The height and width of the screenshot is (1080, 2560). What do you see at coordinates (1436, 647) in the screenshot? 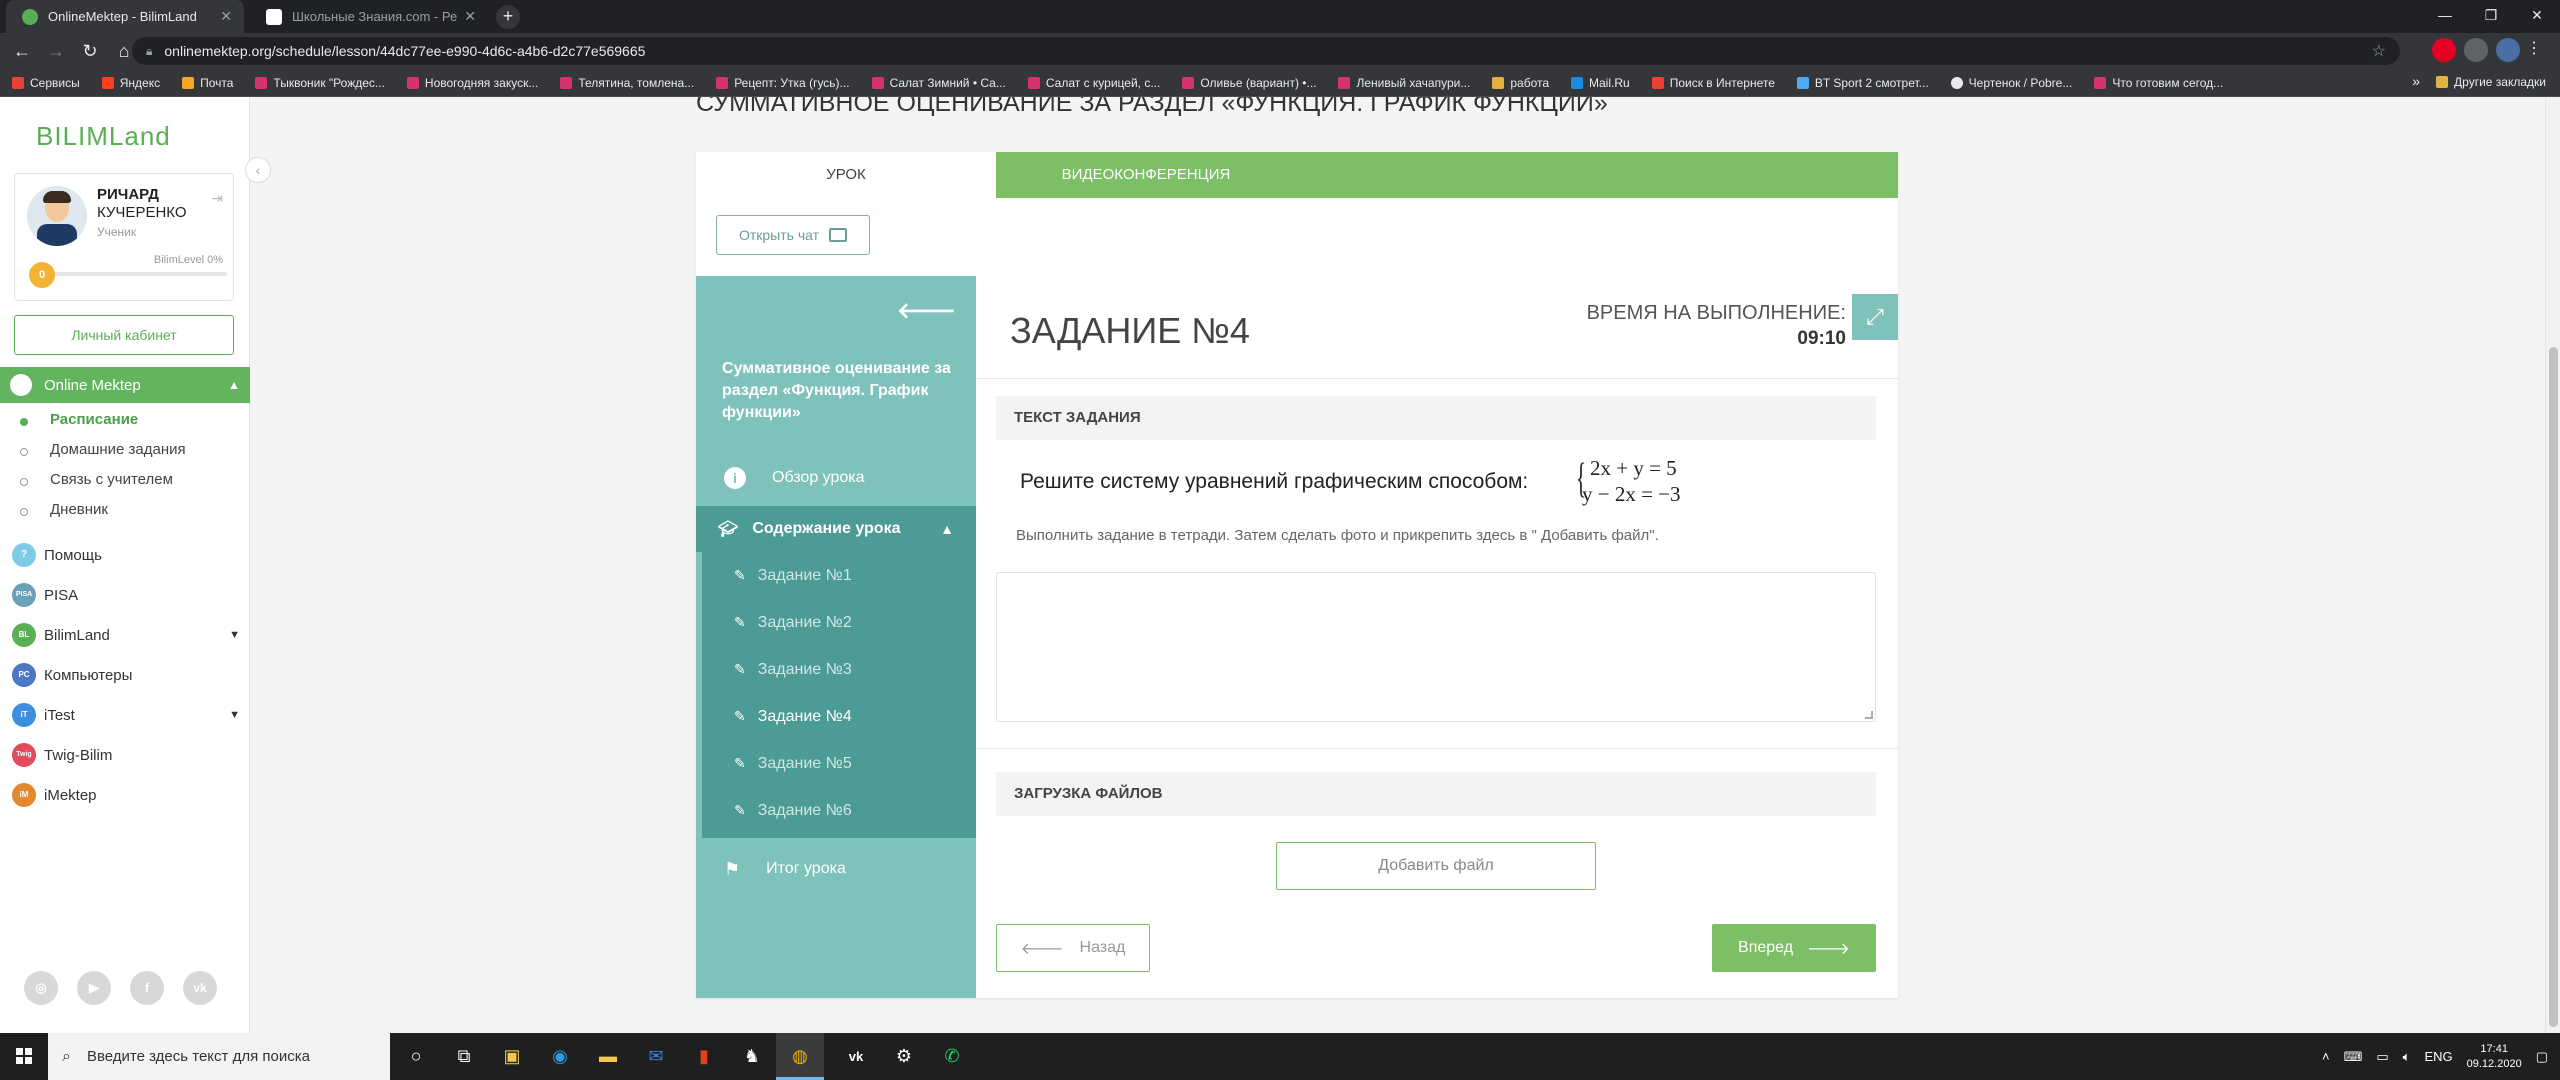
I see `answer-textarea` at bounding box center [1436, 647].